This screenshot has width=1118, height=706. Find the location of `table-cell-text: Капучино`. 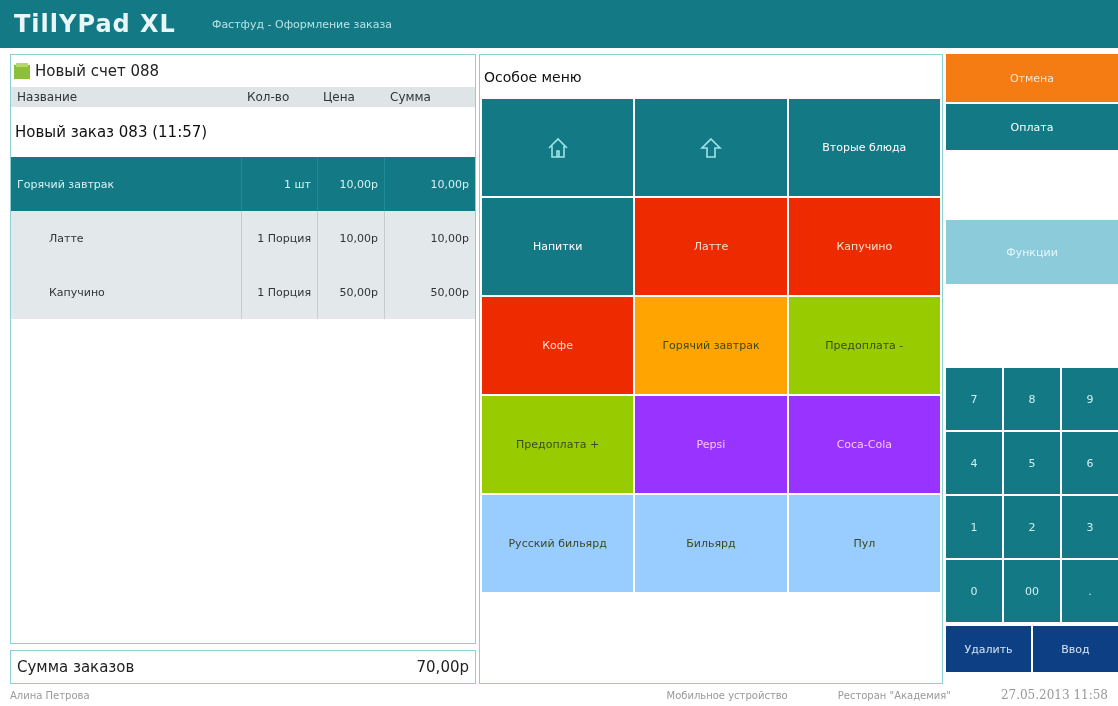

table-cell-text: Капучино is located at coordinates (77, 292).